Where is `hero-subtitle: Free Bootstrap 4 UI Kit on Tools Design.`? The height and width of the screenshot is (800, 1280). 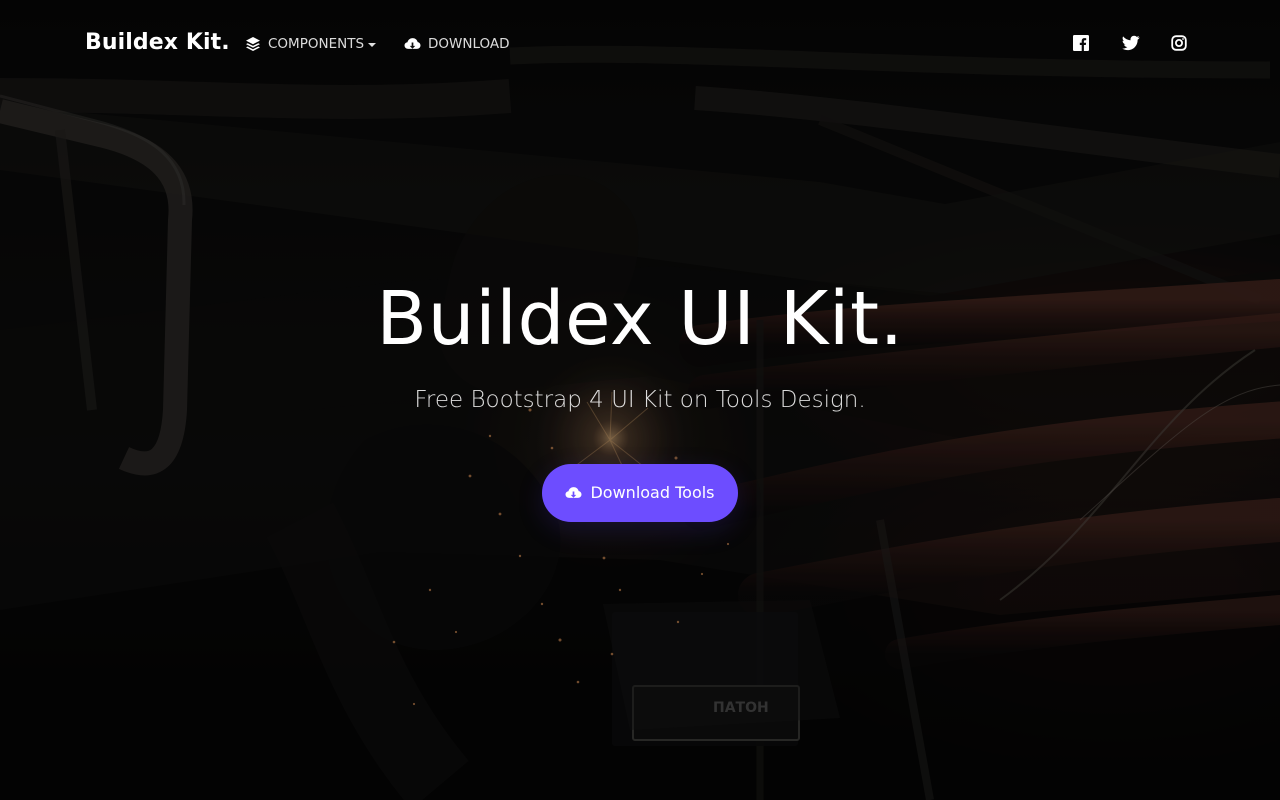
hero-subtitle: Free Bootstrap 4 UI Kit on Tools Design. is located at coordinates (640, 400).